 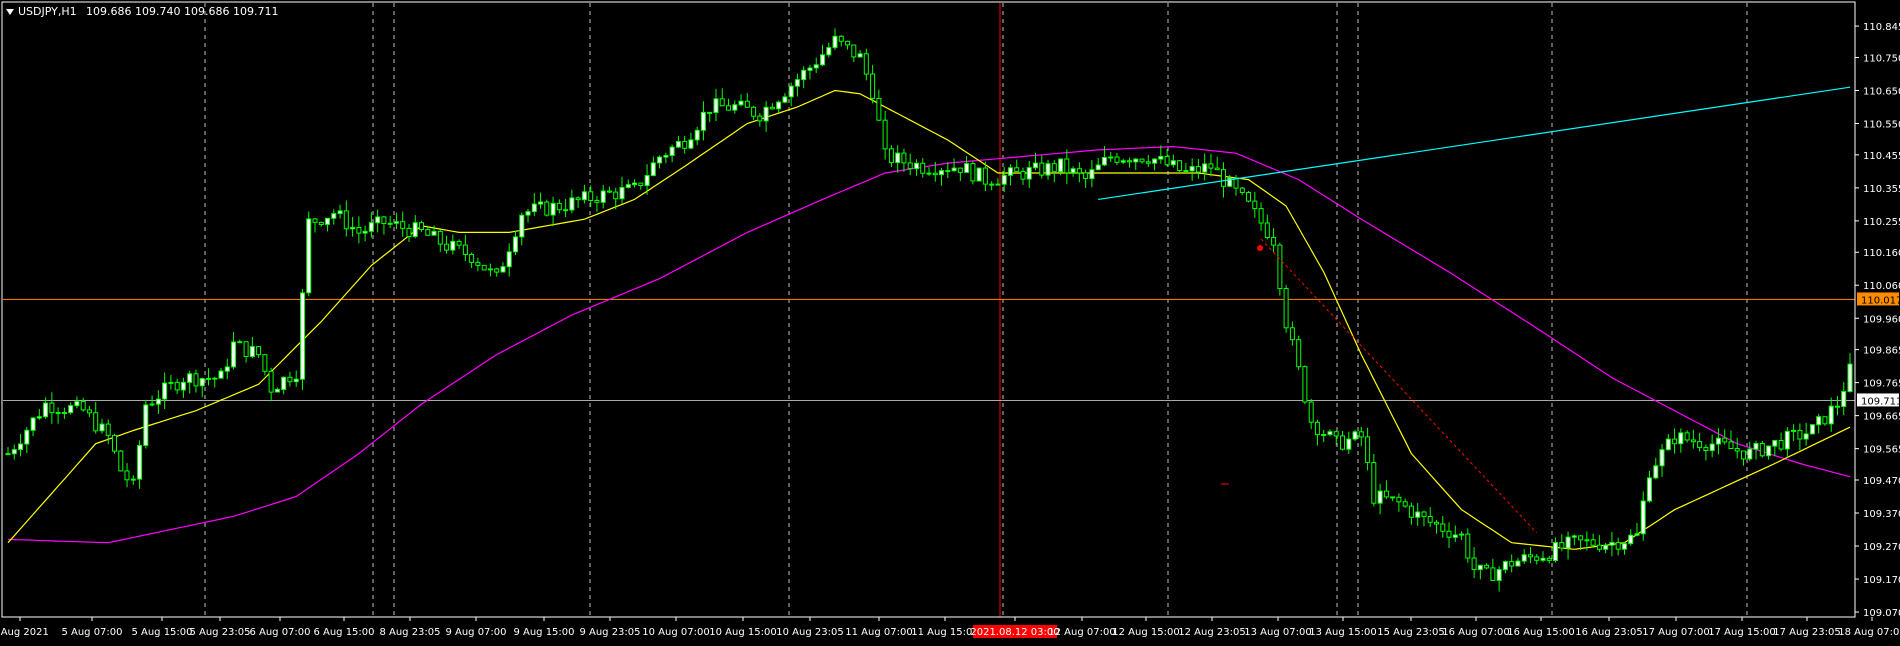 I want to click on y-tick-label: 110.355, so click(x=1881, y=189).